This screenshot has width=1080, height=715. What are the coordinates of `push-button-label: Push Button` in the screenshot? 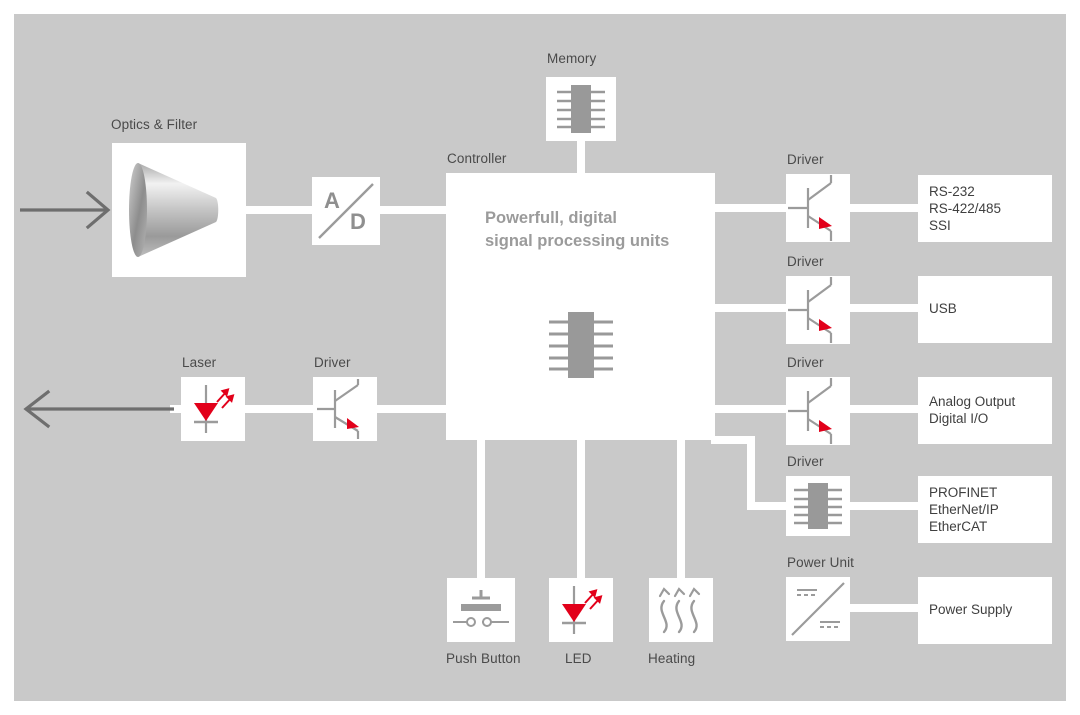 It's located at (483, 658).